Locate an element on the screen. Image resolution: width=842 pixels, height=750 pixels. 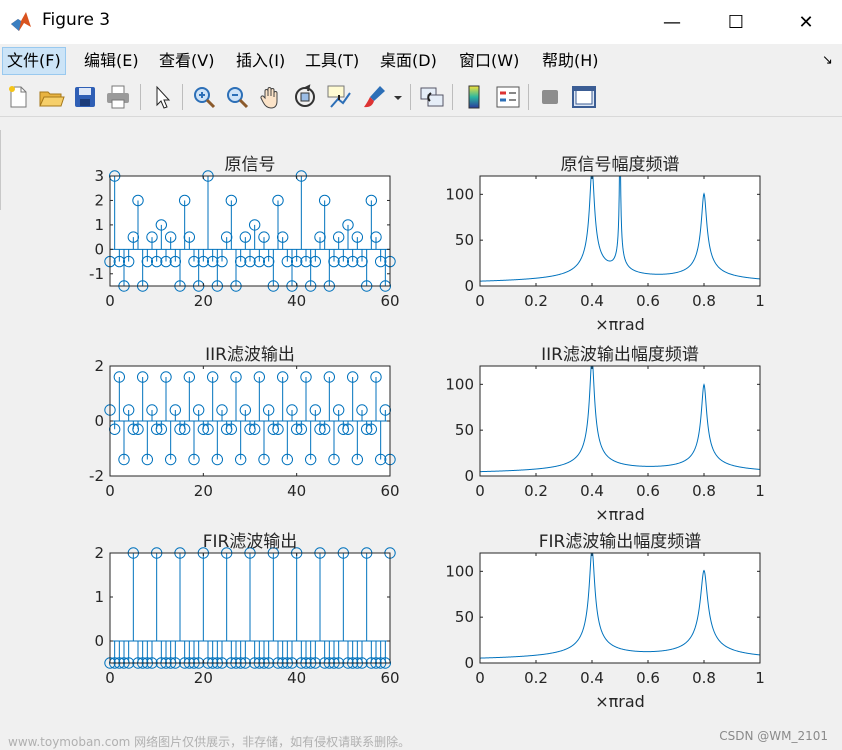
y-tick-label: -1 is located at coordinates (96, 274).